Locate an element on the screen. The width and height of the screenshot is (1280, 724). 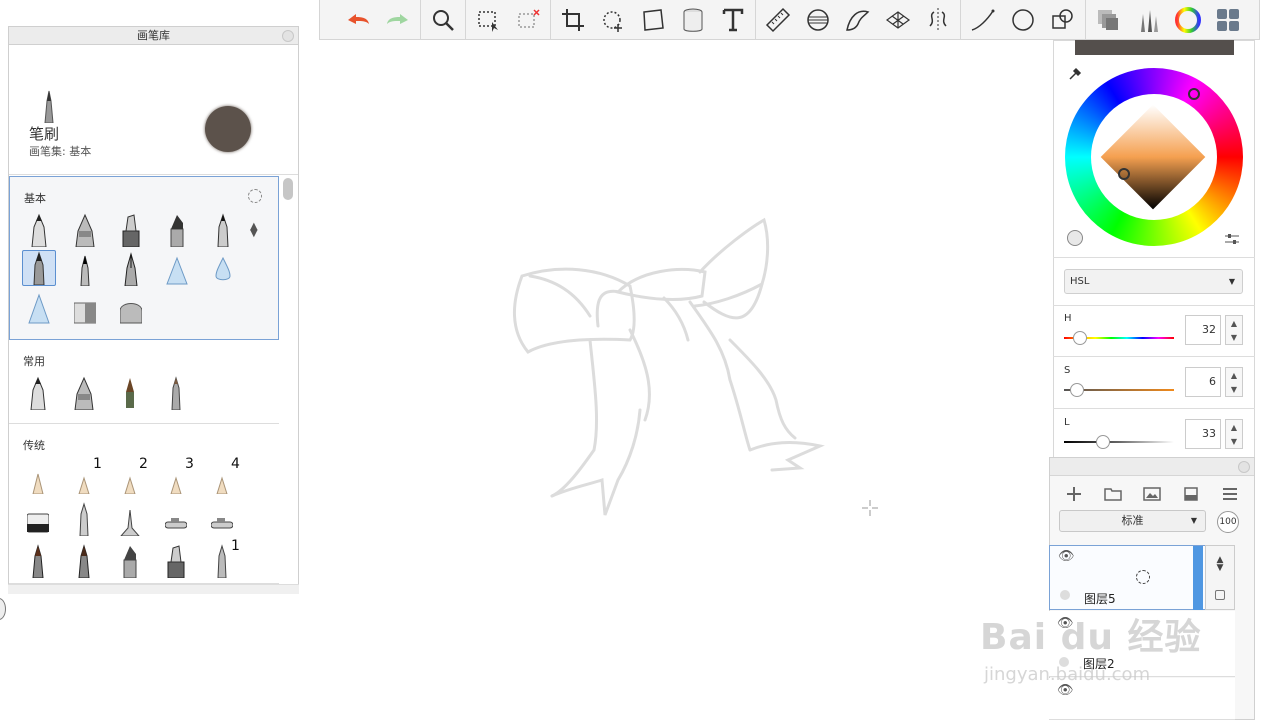
lightness-input: 33 is located at coordinates (1203, 434).